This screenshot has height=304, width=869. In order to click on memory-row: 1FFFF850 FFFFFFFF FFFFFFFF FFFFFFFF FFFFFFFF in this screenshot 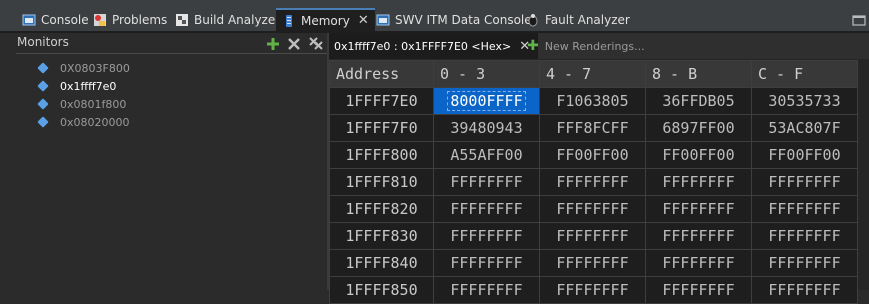, I will do `click(593, 290)`.